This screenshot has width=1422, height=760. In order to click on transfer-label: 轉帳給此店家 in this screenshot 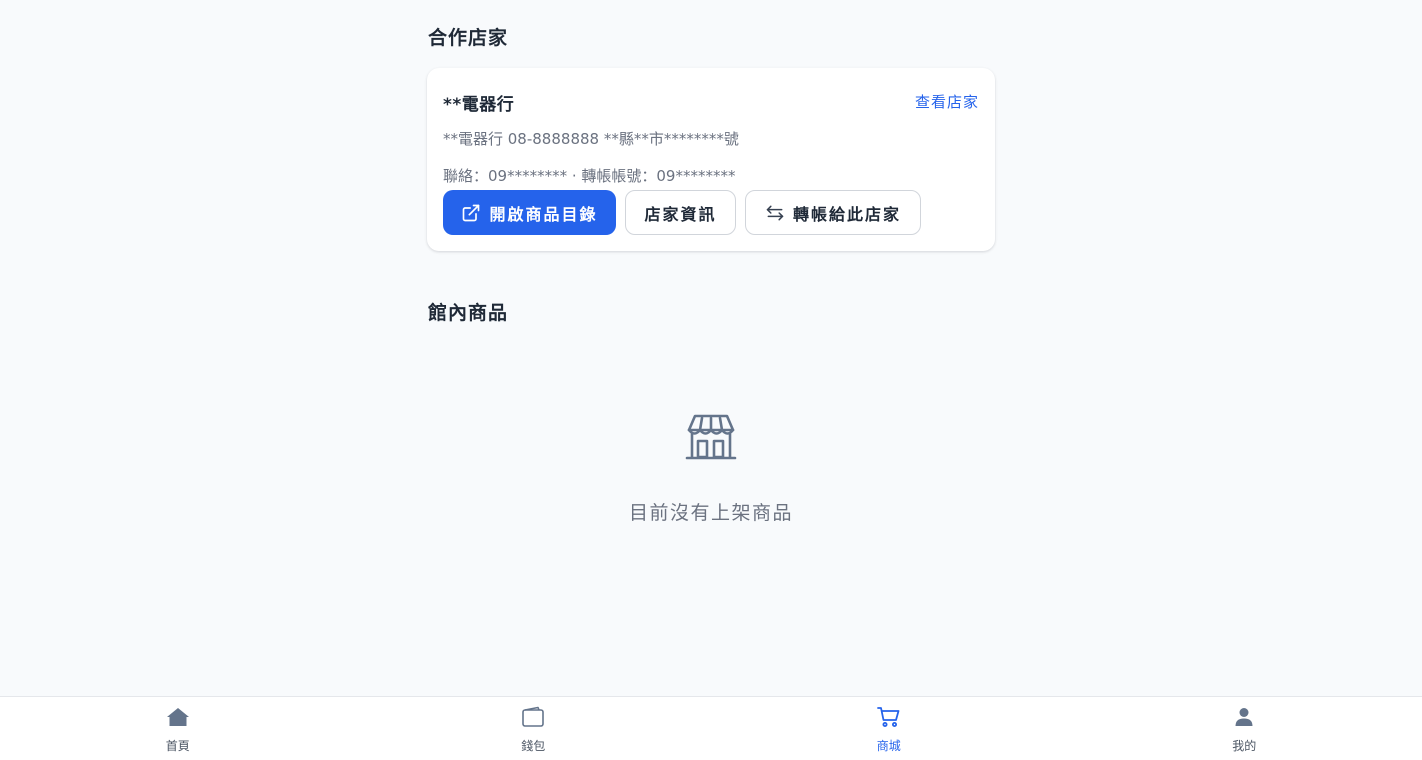, I will do `click(846, 214)`.